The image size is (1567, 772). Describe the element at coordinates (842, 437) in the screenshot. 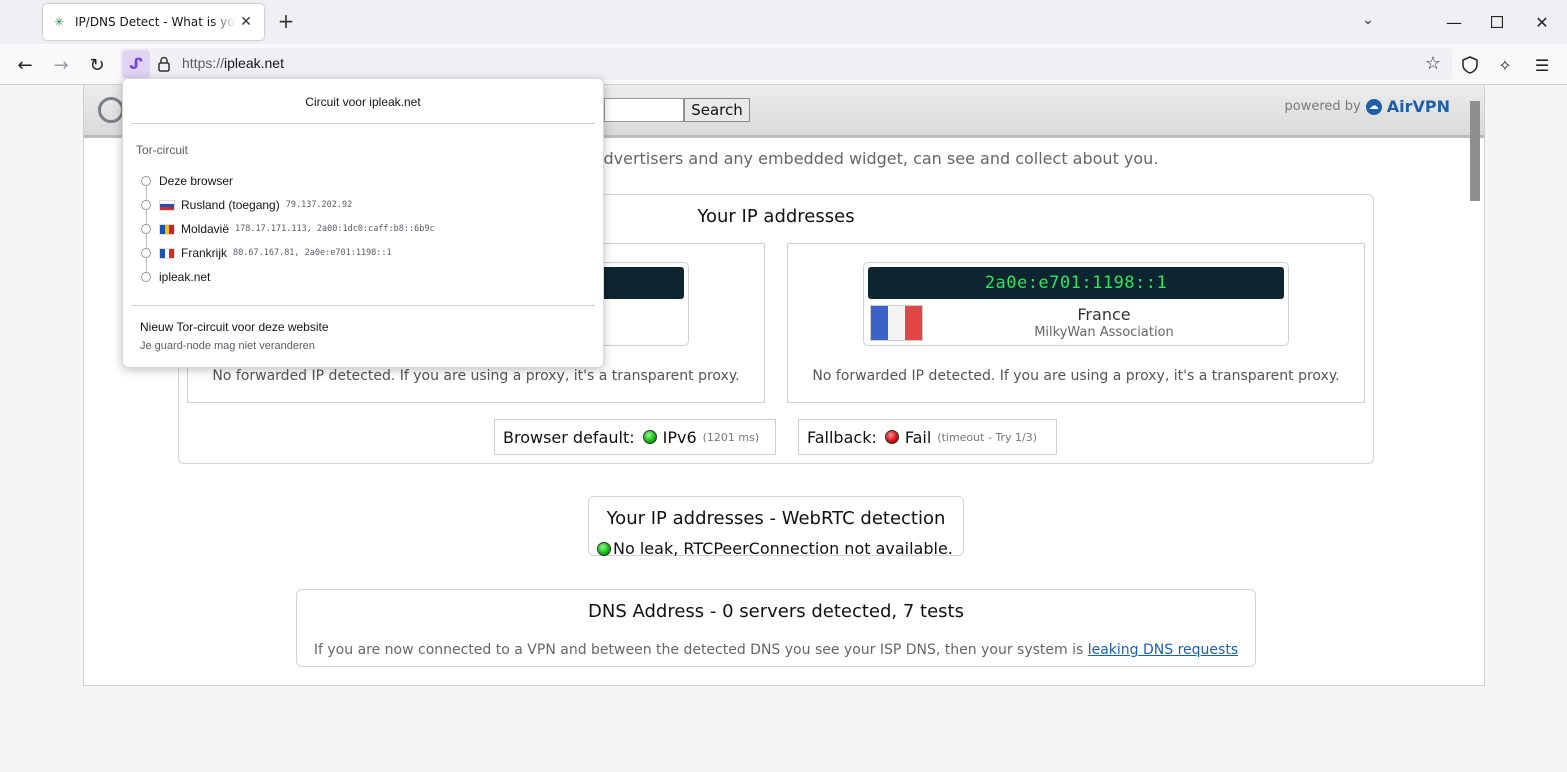

I see `fallback-label: Fallback:` at that location.